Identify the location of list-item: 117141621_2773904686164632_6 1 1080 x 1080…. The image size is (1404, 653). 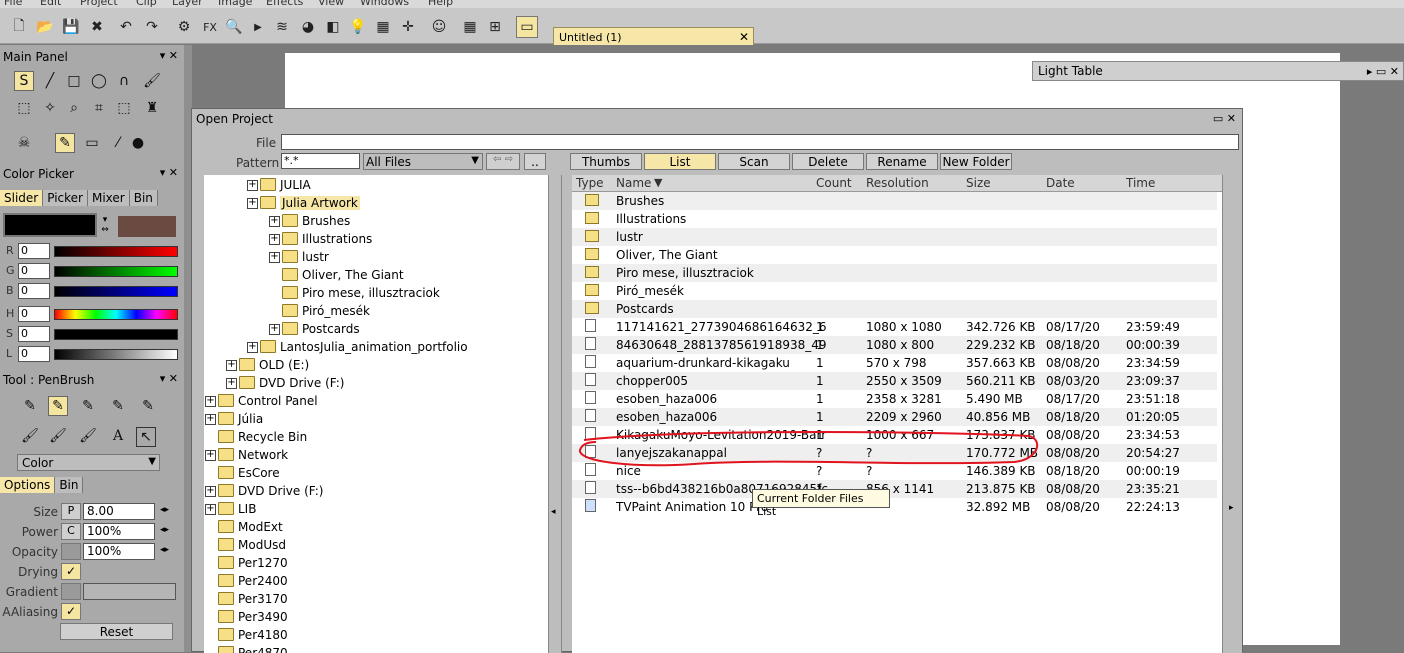
(894, 327).